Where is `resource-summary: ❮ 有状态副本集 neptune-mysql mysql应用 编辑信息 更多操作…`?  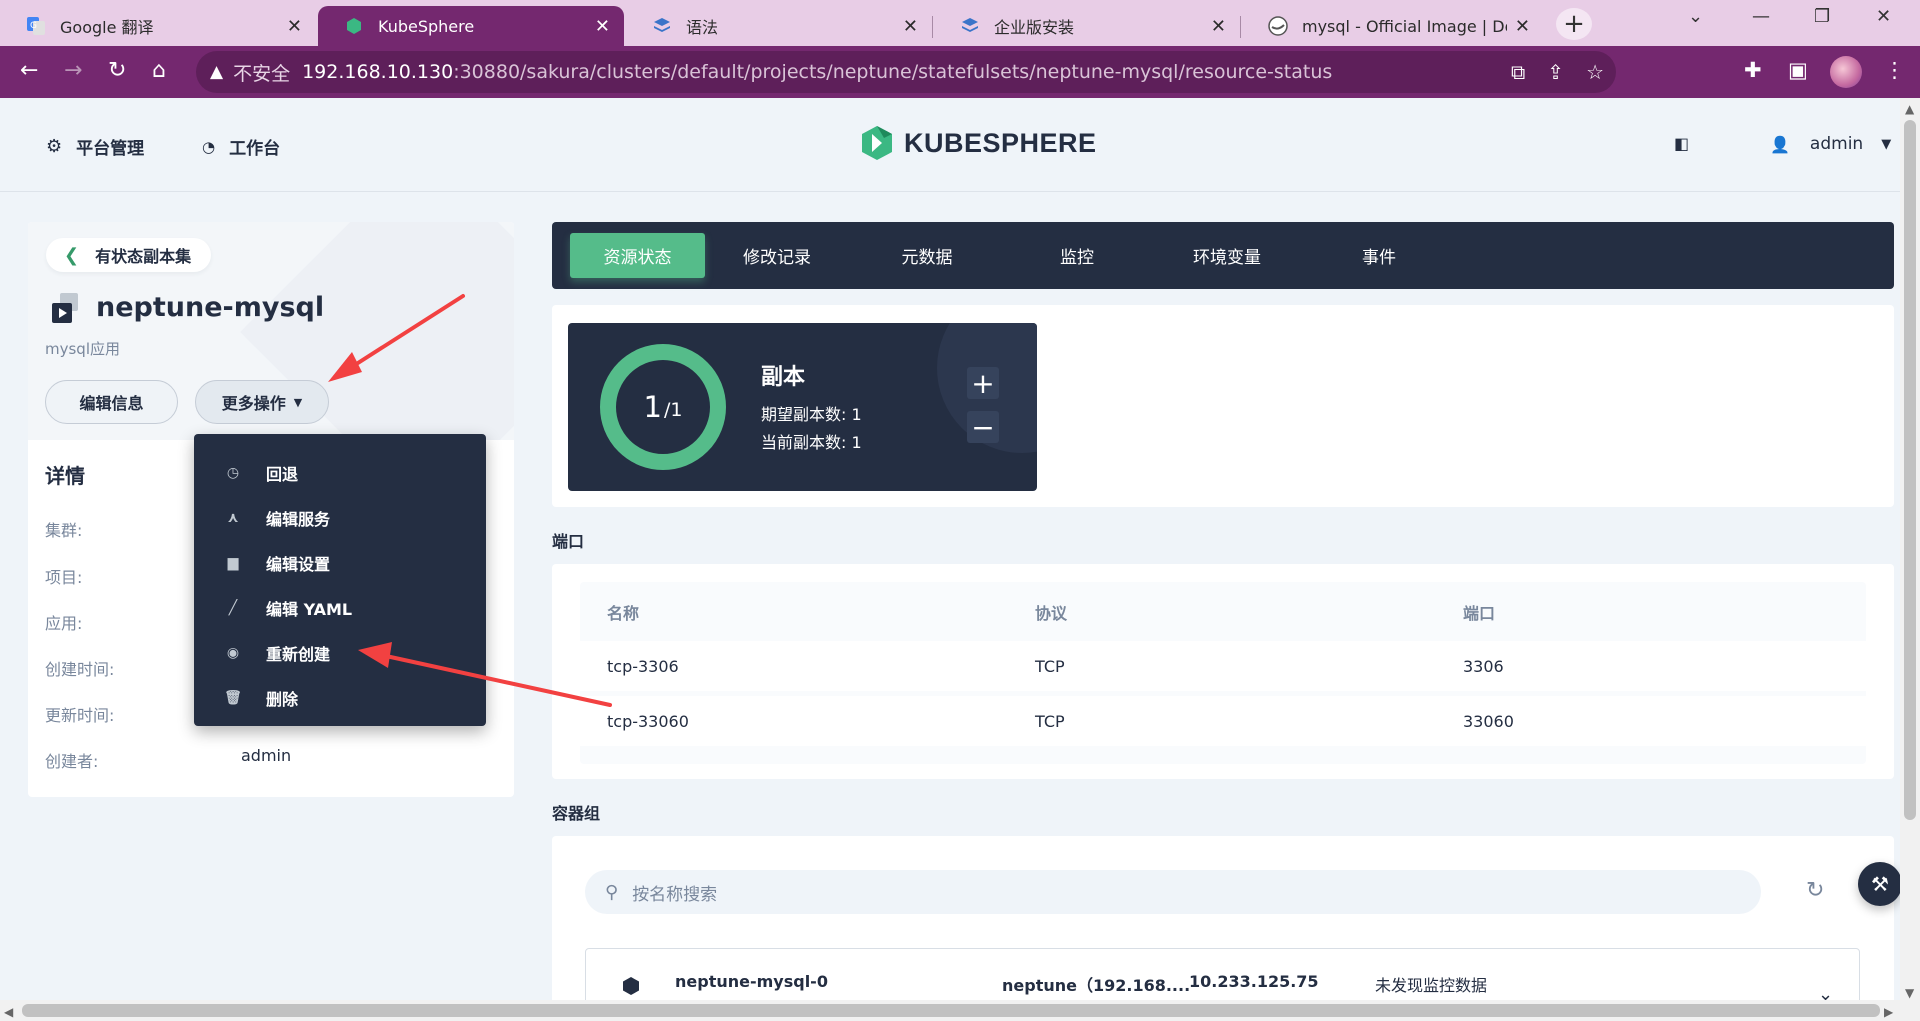
resource-summary: ❮ 有状态副本集 neptune-mysql mysql应用 编辑信息 更多操作… is located at coordinates (271, 331).